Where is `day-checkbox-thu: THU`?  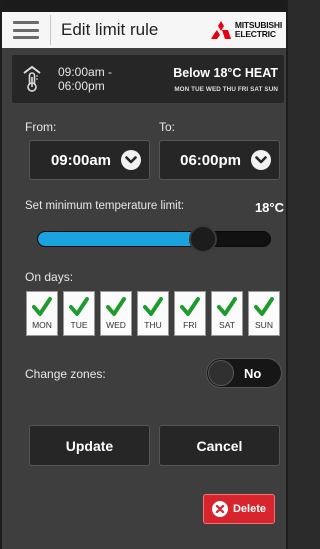 day-checkbox-thu: THU is located at coordinates (153, 313).